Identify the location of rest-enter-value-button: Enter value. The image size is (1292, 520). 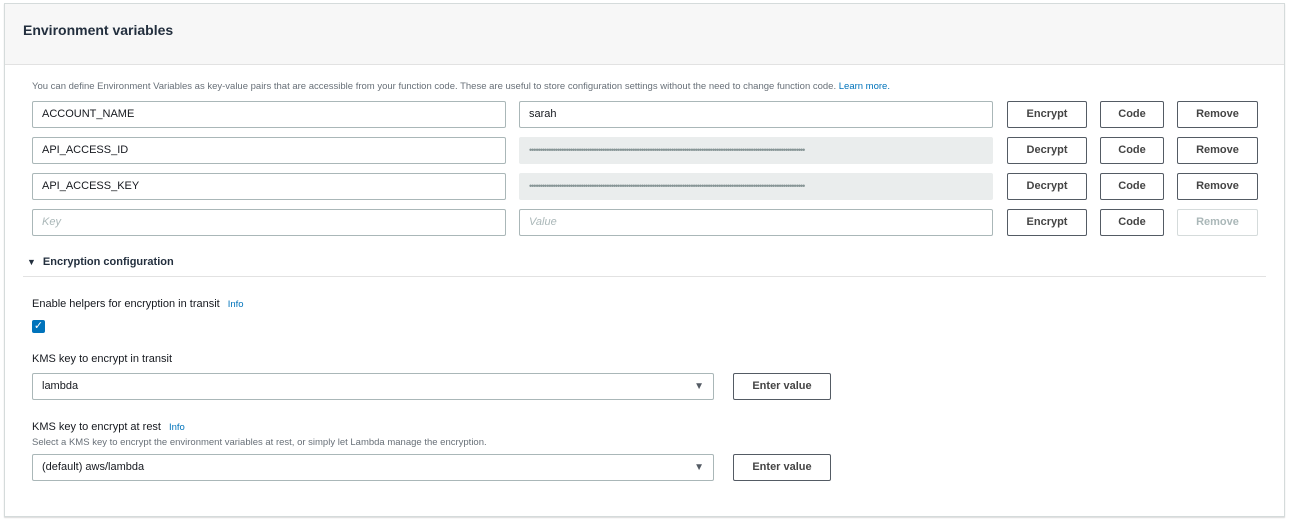
(782, 467).